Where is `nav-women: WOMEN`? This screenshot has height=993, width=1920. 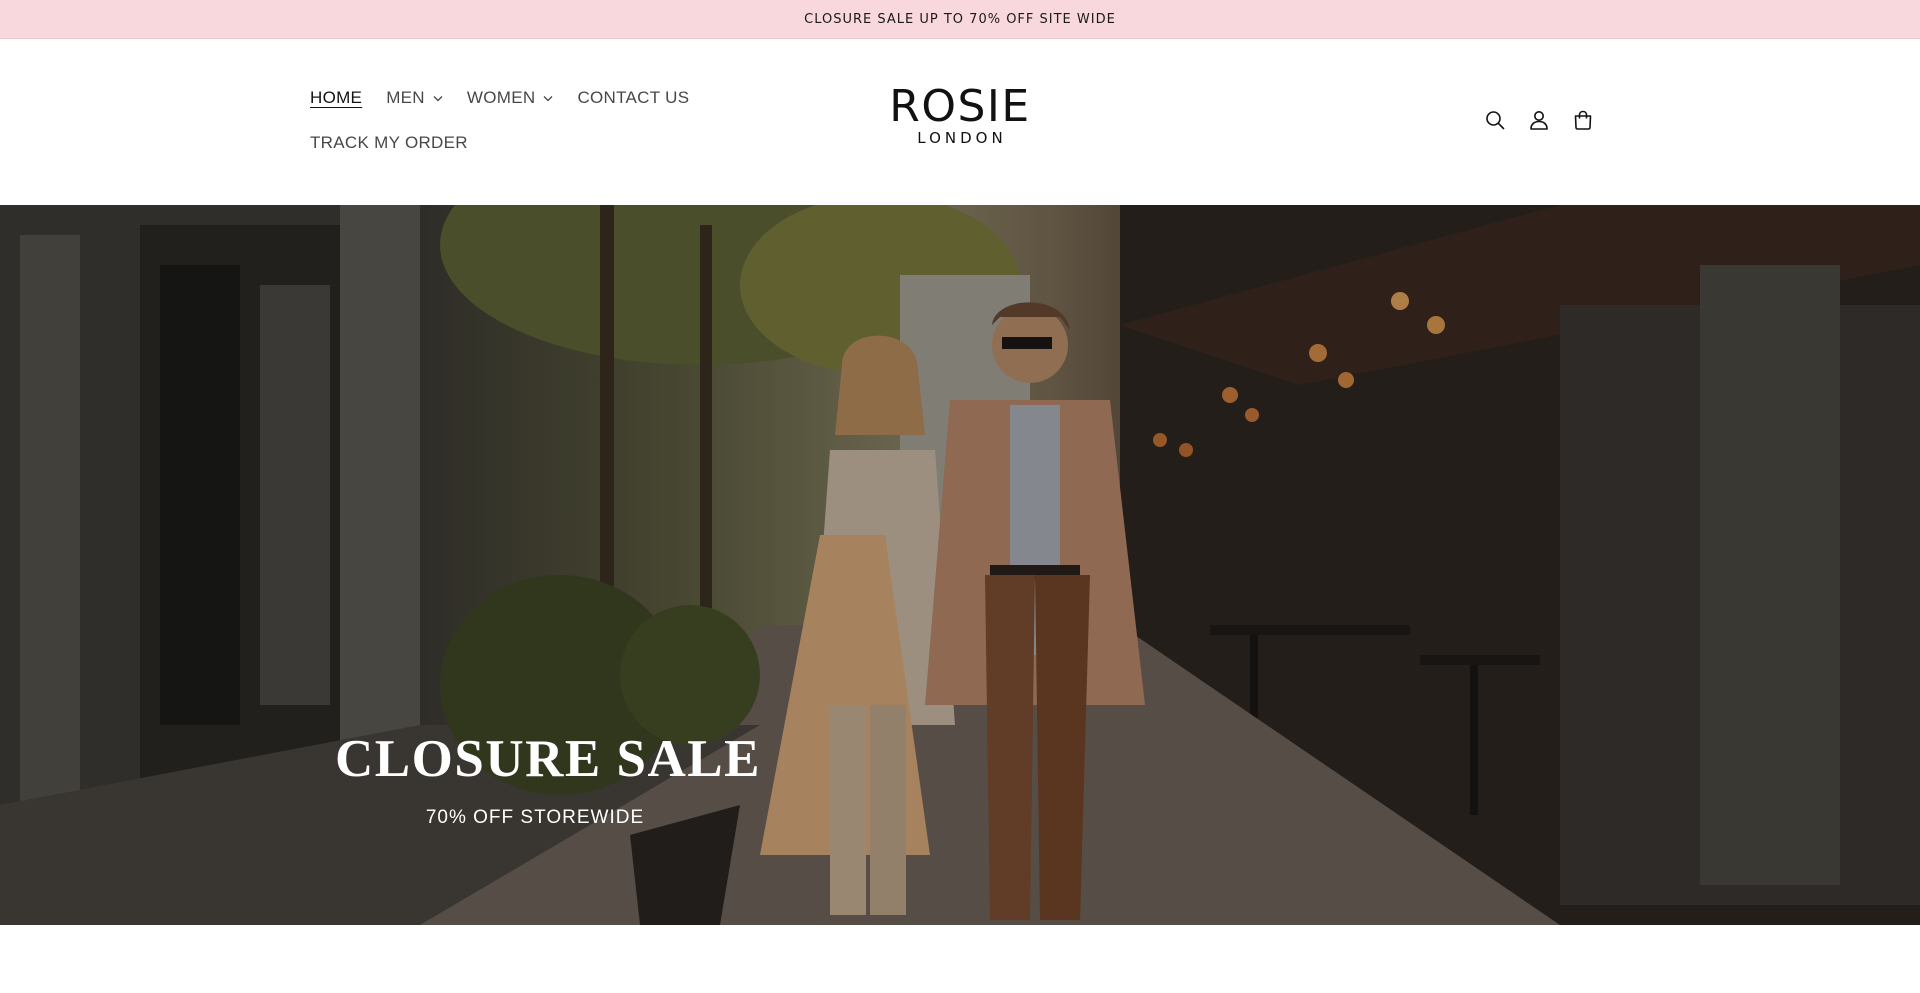
nav-women: WOMEN is located at coordinates (510, 98).